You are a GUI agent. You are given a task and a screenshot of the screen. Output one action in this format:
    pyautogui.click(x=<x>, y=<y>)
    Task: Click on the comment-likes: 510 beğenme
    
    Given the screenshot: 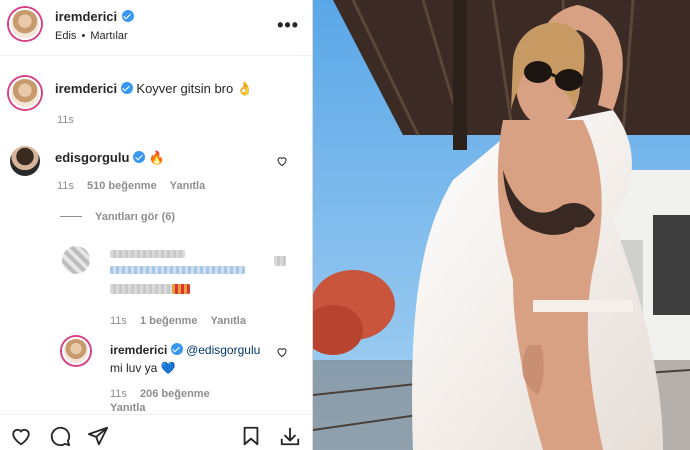 What is the action you would take?
    pyautogui.click(x=122, y=186)
    